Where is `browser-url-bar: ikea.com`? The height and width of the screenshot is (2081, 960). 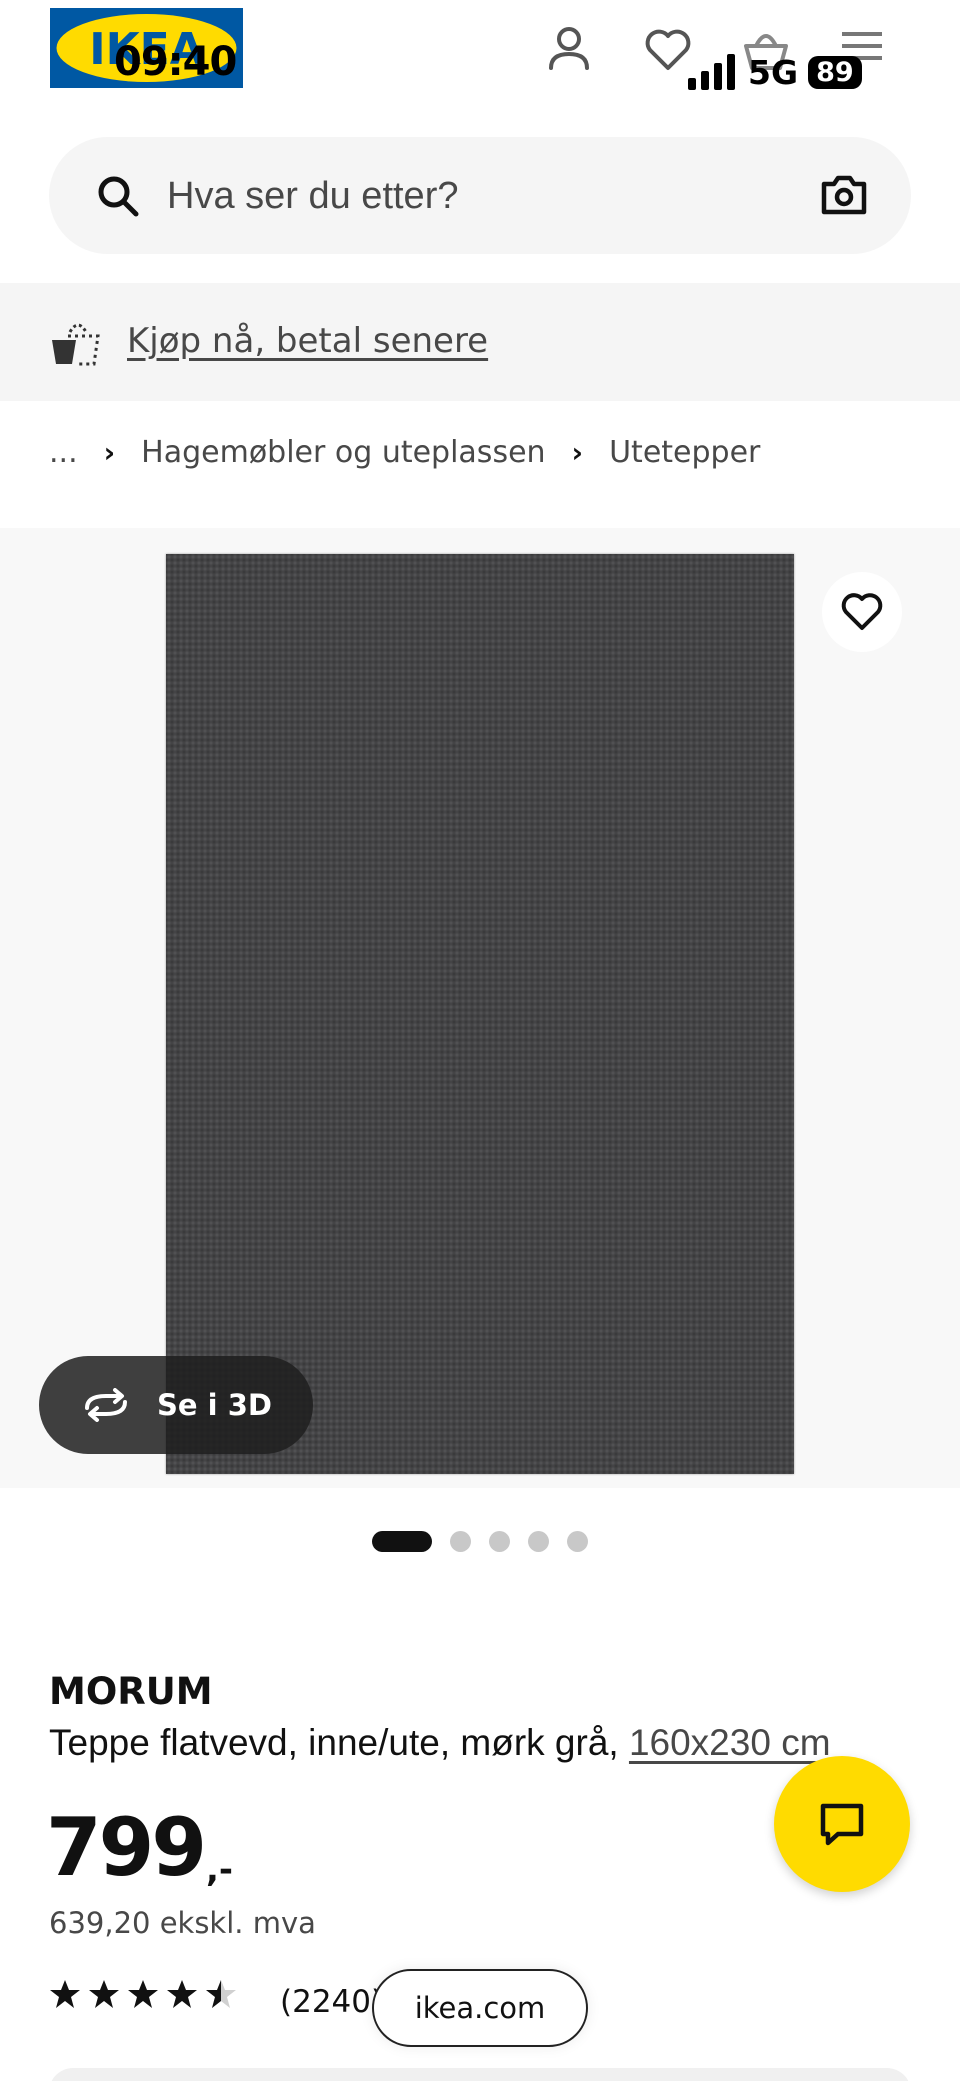
browser-url-bar: ikea.com is located at coordinates (480, 2008).